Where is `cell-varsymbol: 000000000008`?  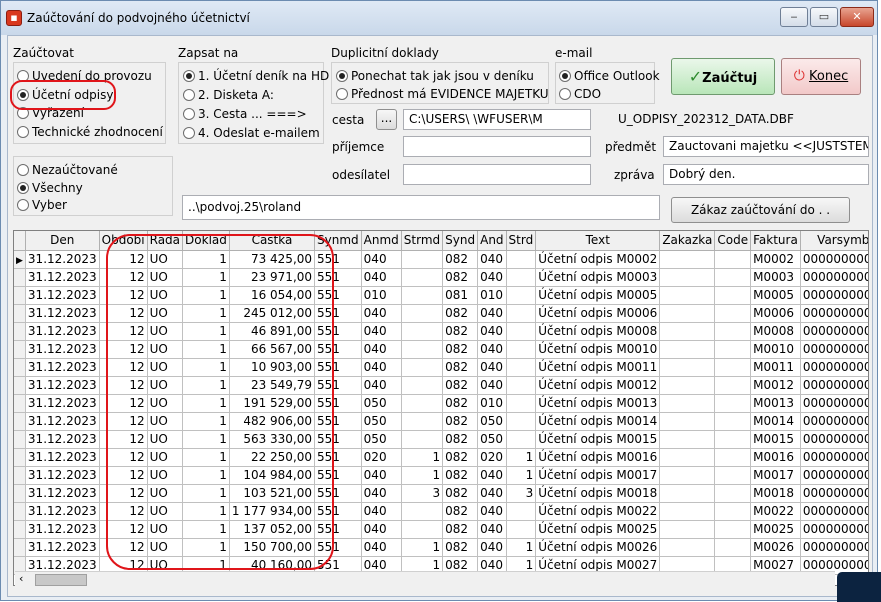
cell-varsymbol: 000000000008 is located at coordinates (834, 331).